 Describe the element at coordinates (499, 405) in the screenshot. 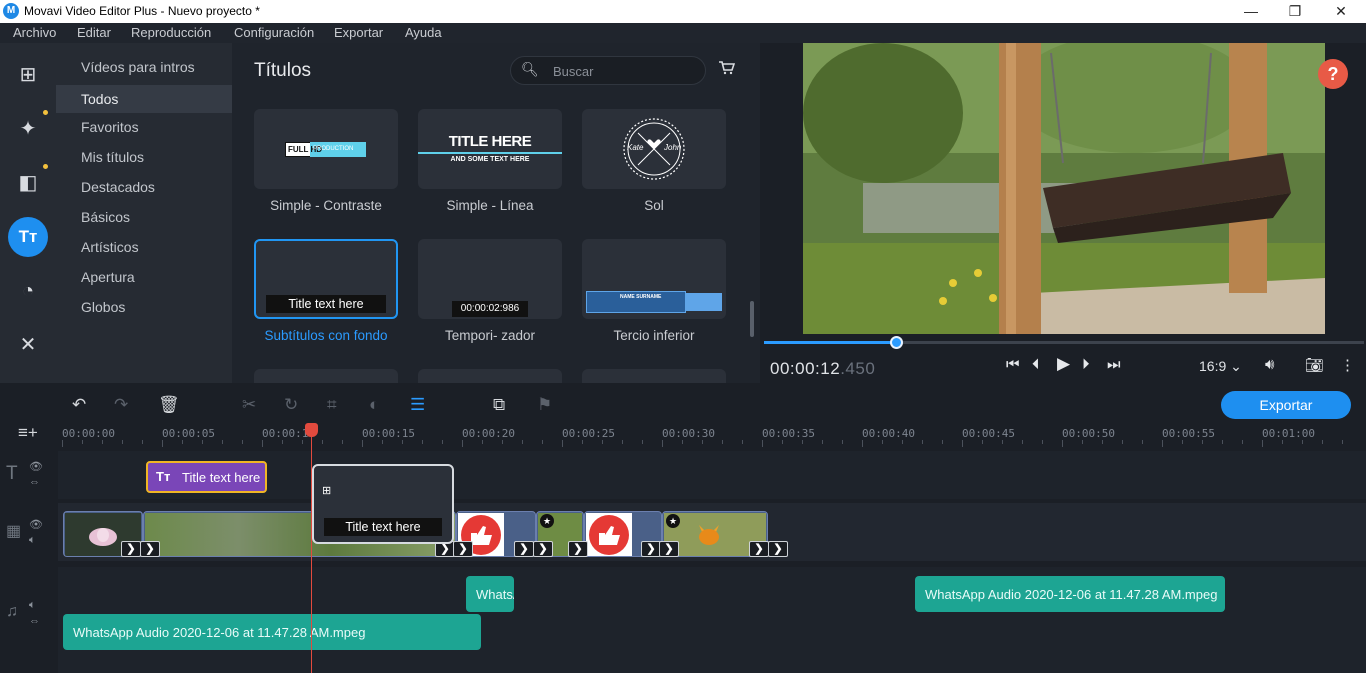

I see `overlay-icon: ⧉` at that location.